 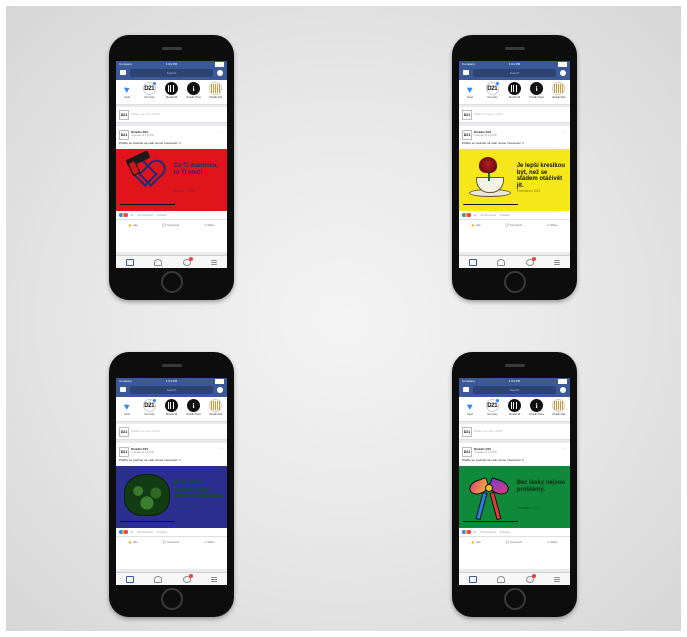 I want to click on story-label: Your story, so click(x=492, y=414).